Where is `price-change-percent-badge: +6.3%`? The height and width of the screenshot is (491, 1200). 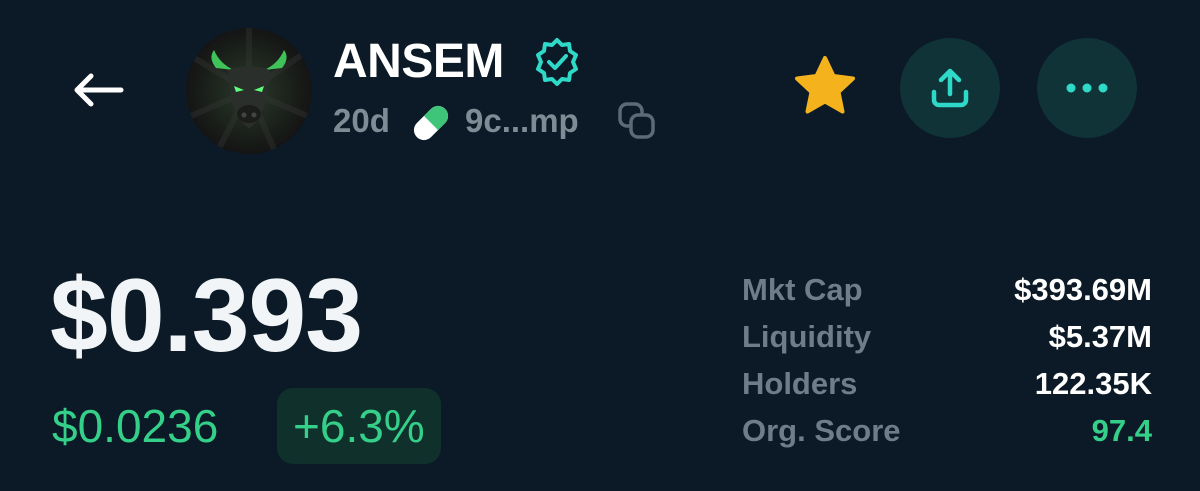 price-change-percent-badge: +6.3% is located at coordinates (359, 426).